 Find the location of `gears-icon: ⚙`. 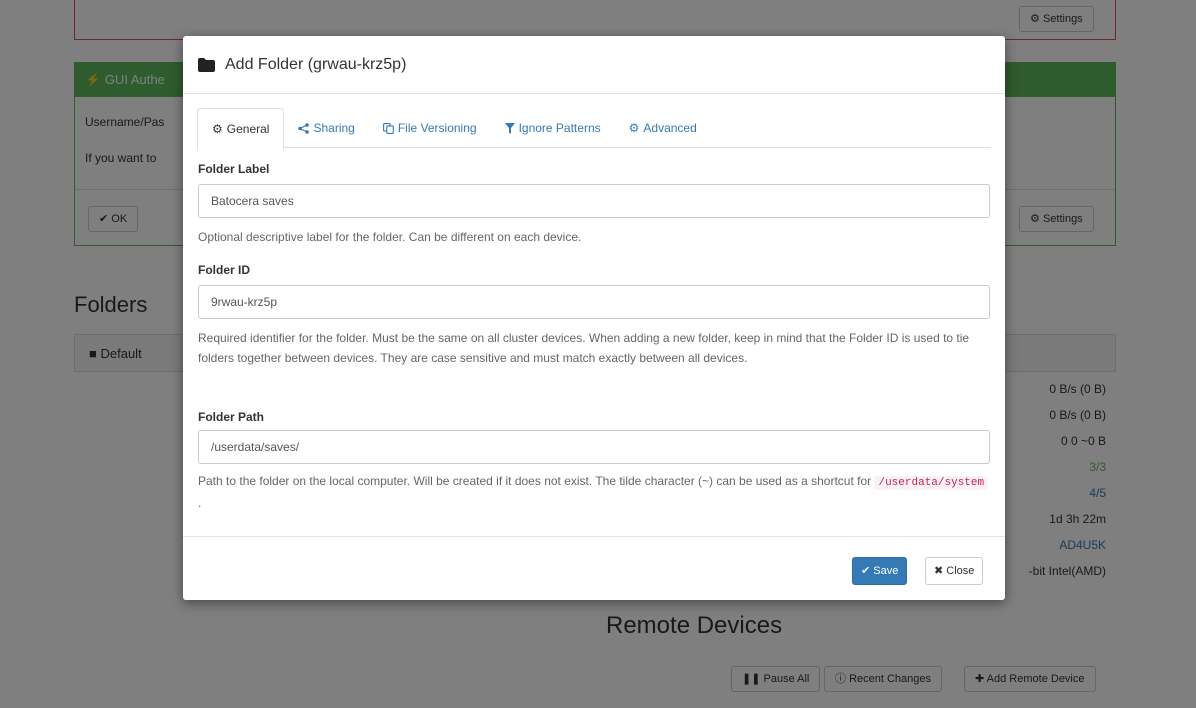

gears-icon: ⚙ is located at coordinates (634, 128).